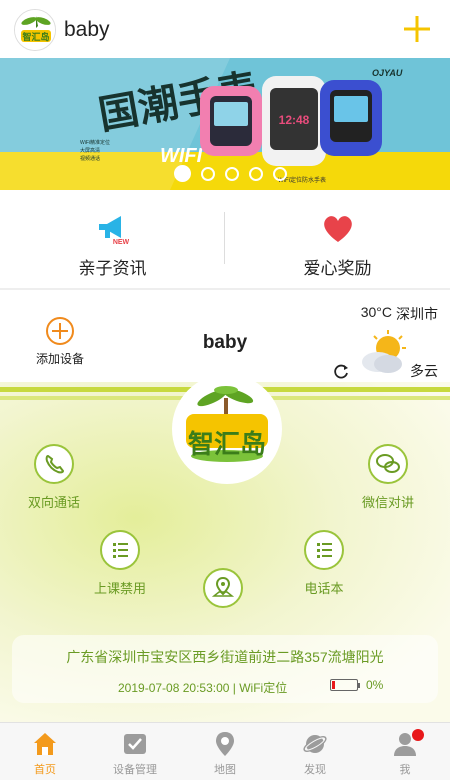  I want to click on watch-image-blue, so click(351, 118).